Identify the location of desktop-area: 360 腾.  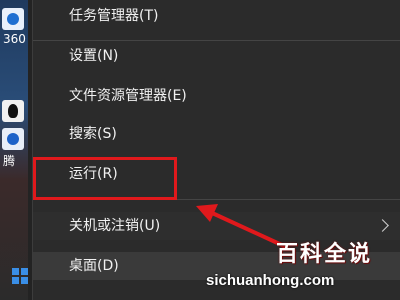
(14, 150).